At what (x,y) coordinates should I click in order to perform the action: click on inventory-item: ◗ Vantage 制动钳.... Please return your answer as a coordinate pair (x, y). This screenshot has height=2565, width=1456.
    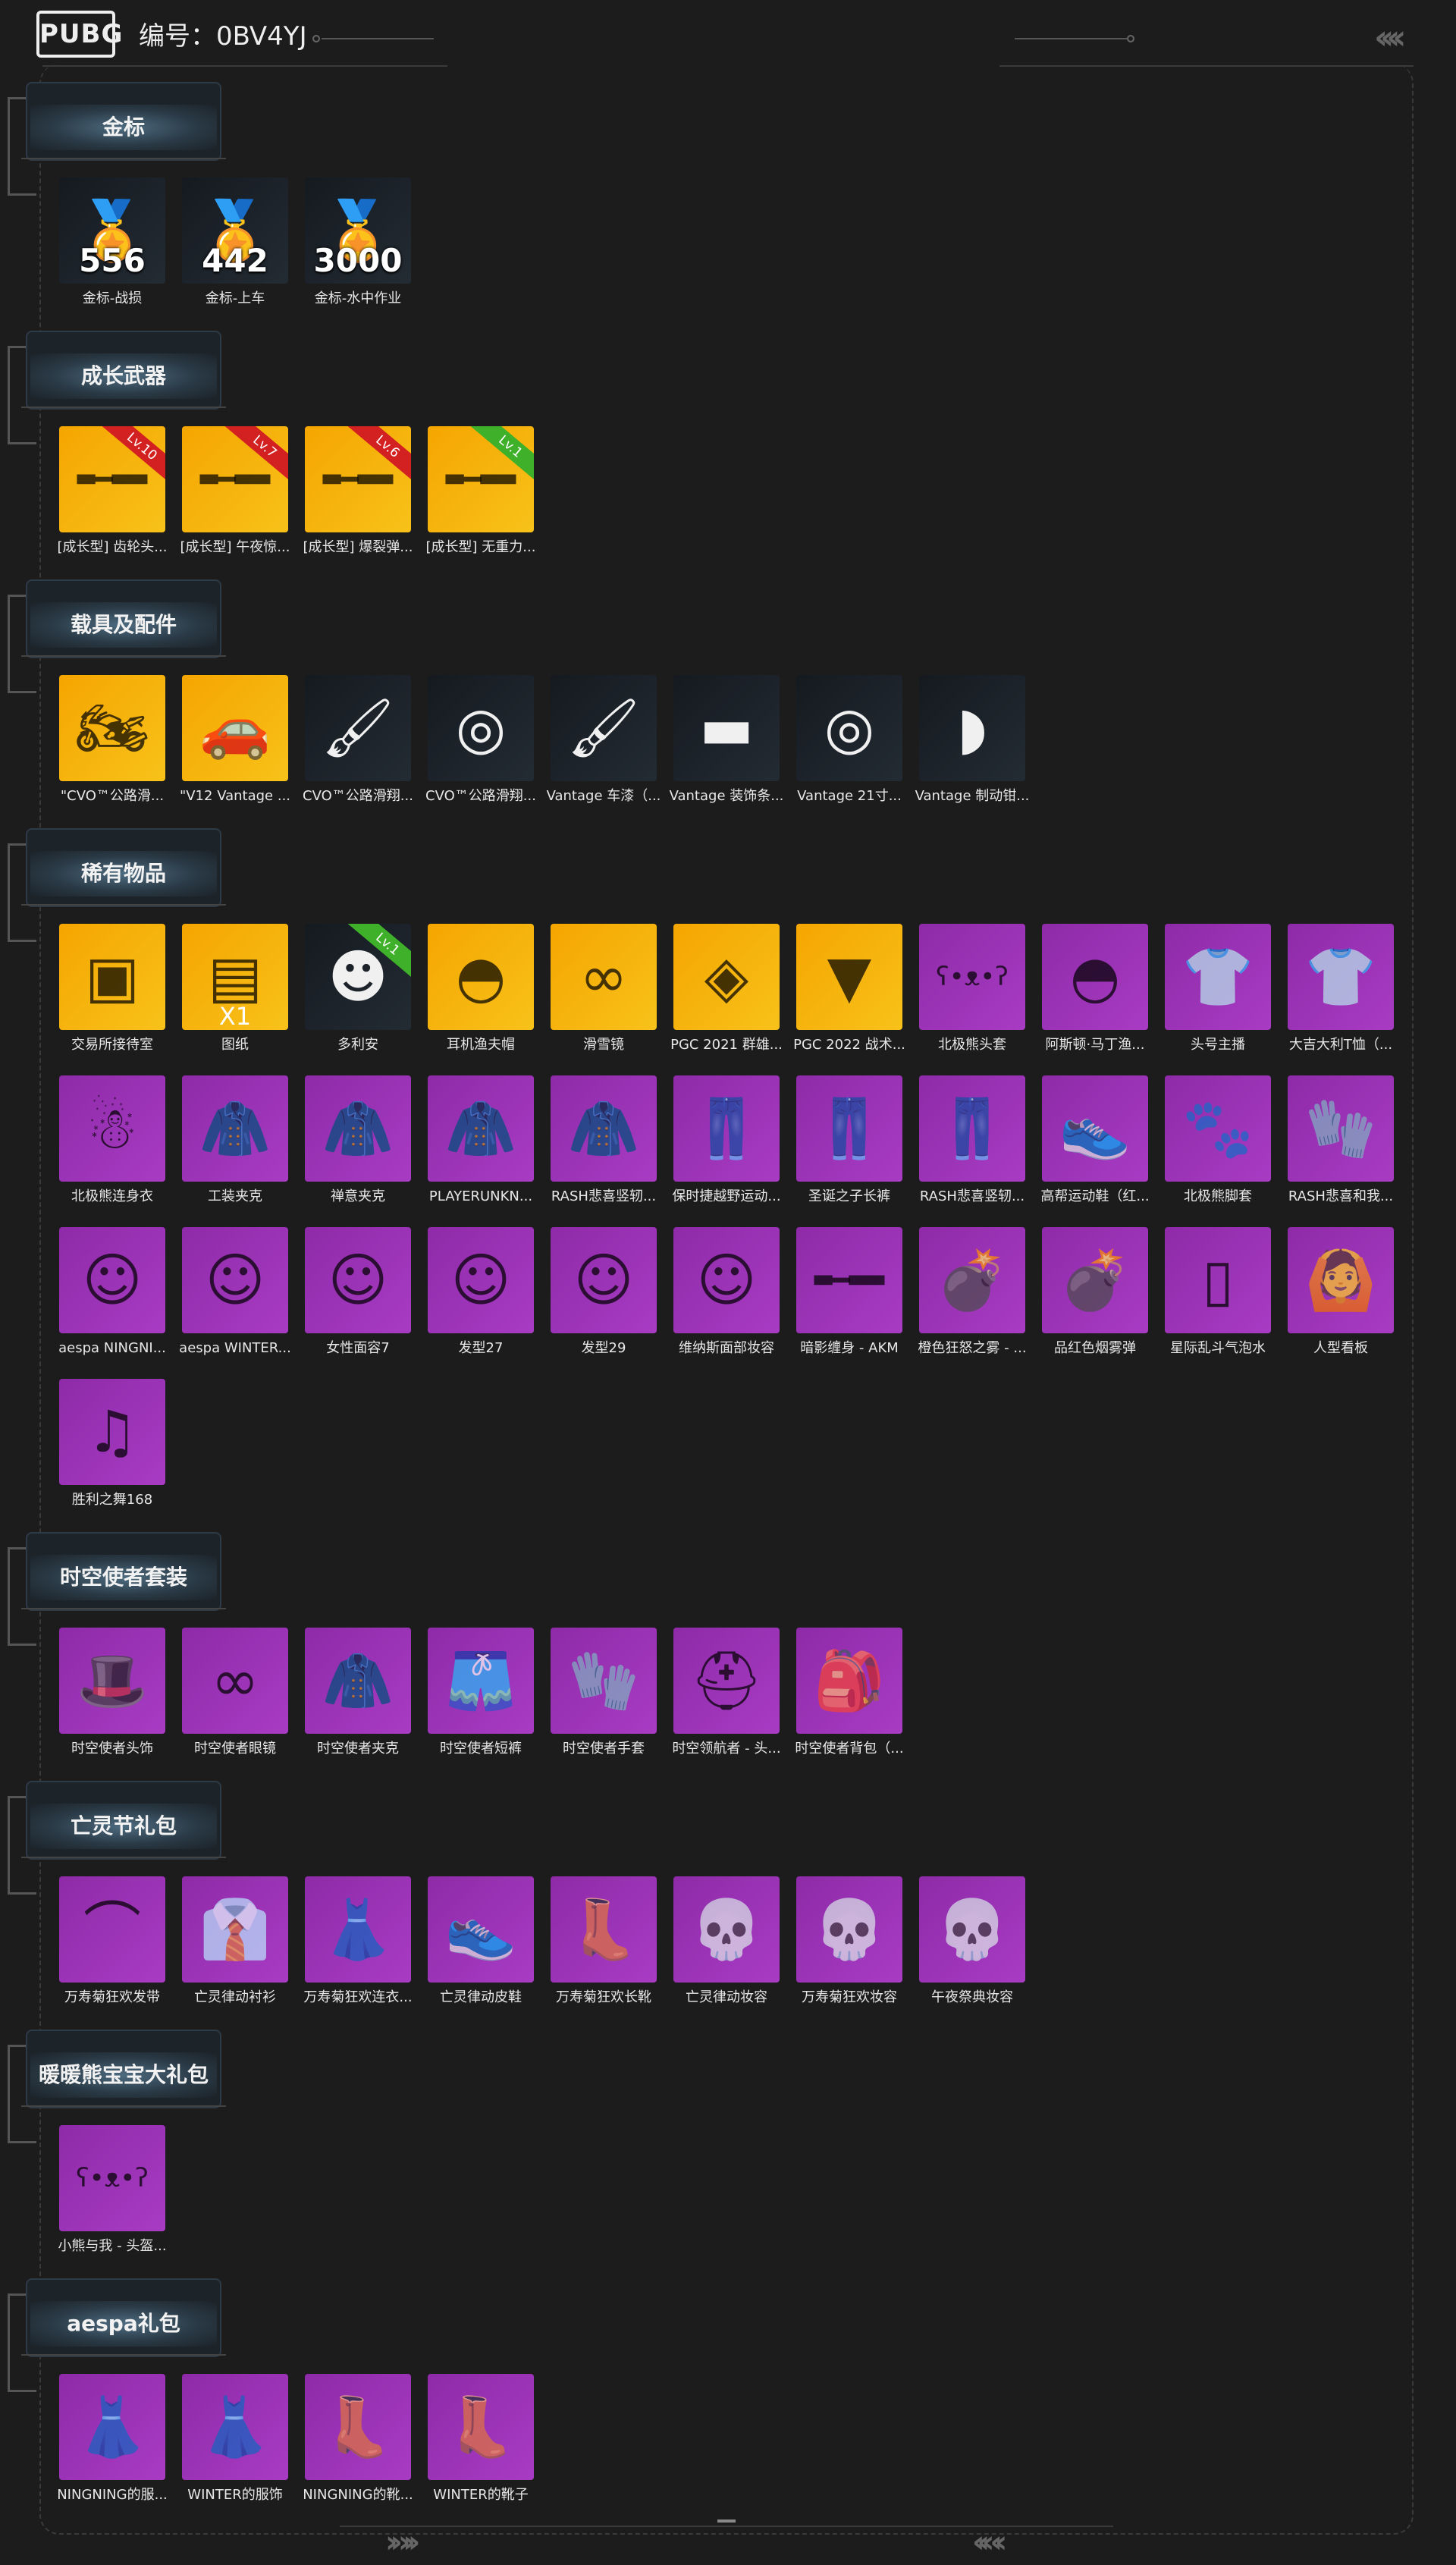
    Looking at the image, I should click on (972, 740).